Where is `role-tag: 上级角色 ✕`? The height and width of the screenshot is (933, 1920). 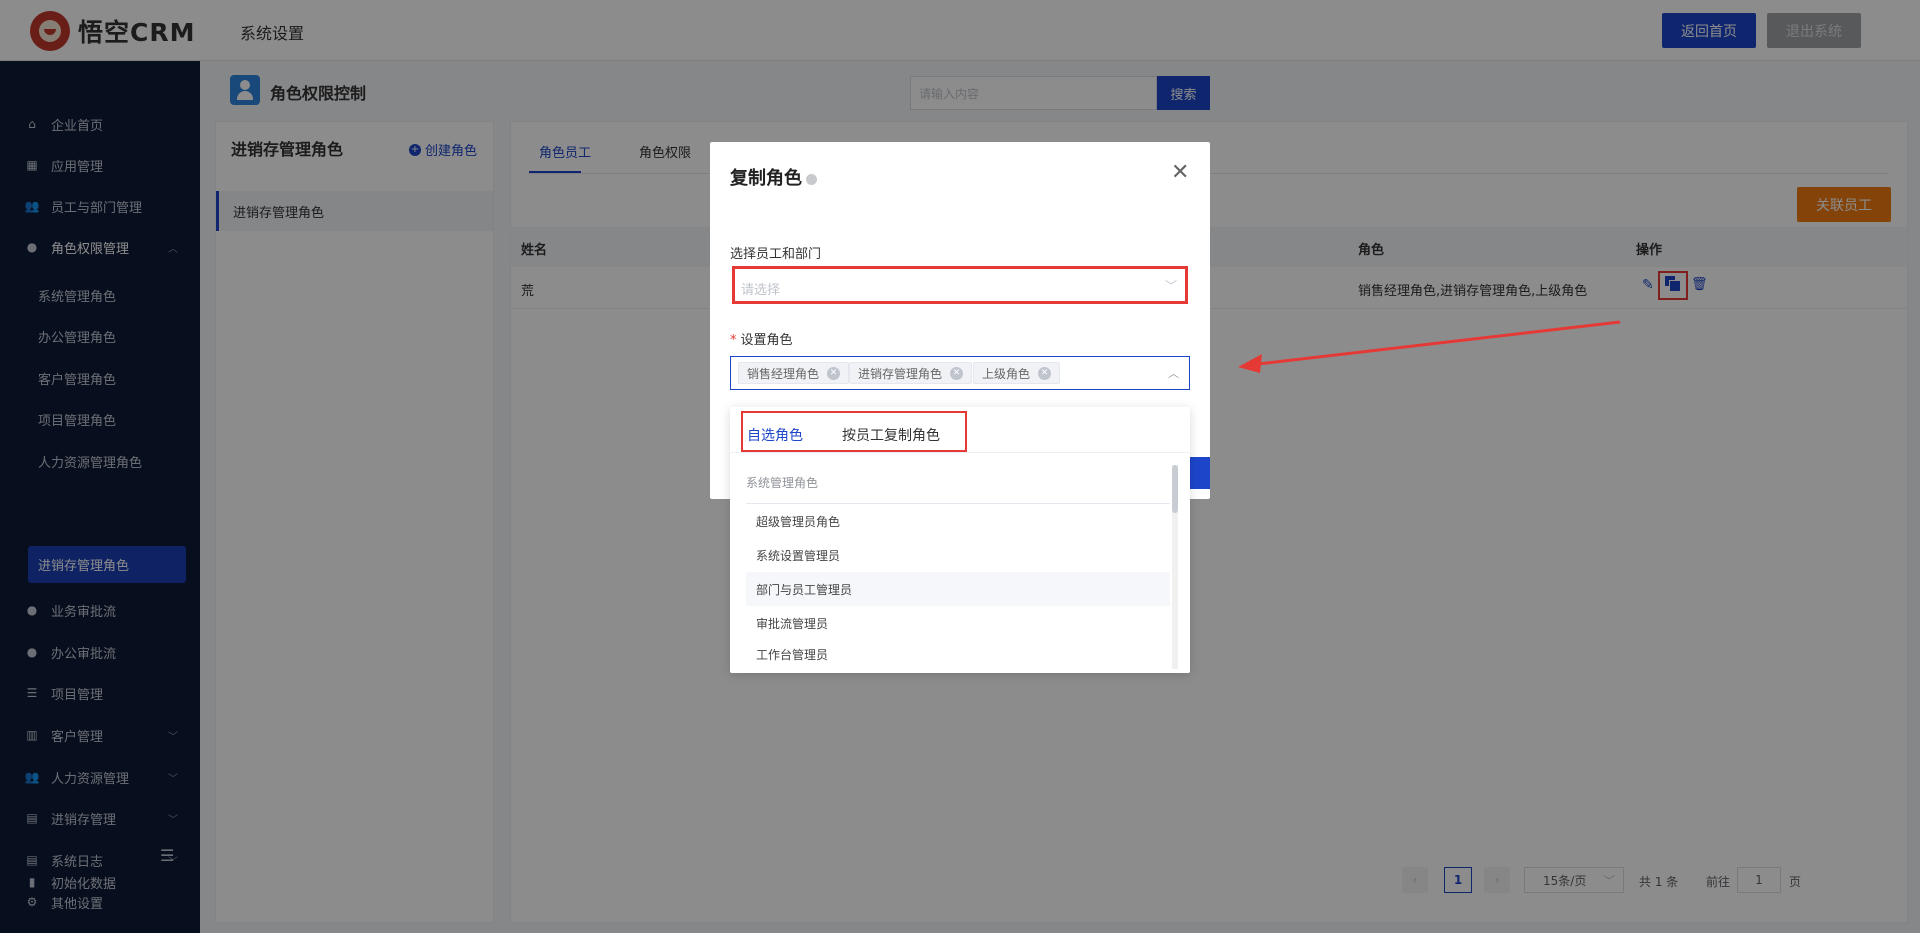
role-tag: 上级角色 ✕ is located at coordinates (1017, 373).